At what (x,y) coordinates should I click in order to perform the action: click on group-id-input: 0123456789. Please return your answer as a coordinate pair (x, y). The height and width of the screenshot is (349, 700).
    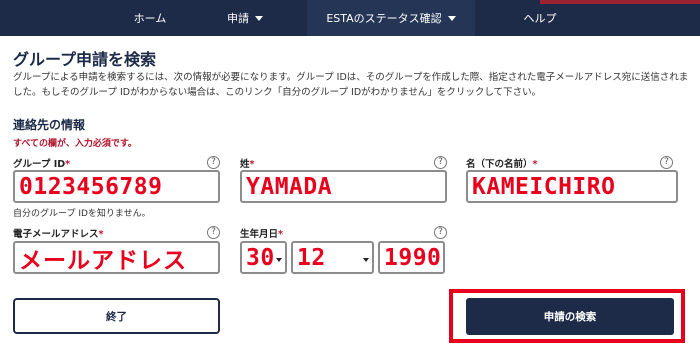
    Looking at the image, I should click on (116, 186).